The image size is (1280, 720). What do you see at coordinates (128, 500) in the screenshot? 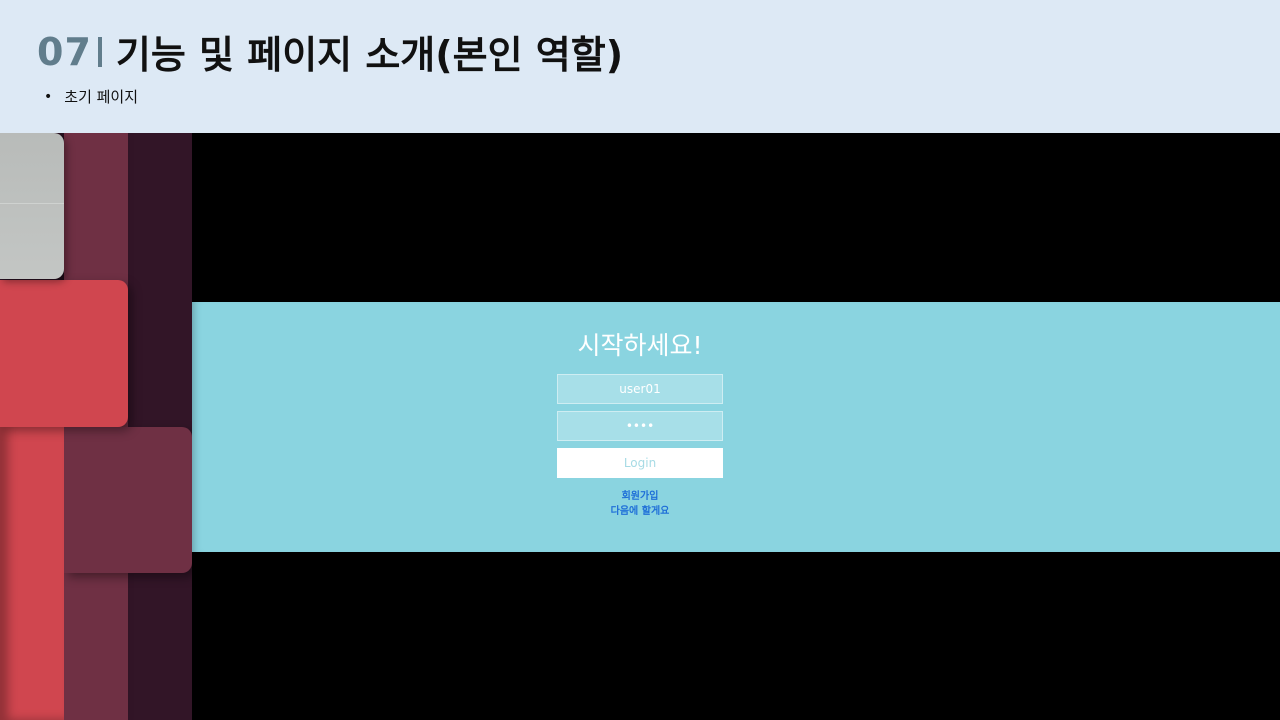
I see `deco-maroon-block` at bounding box center [128, 500].